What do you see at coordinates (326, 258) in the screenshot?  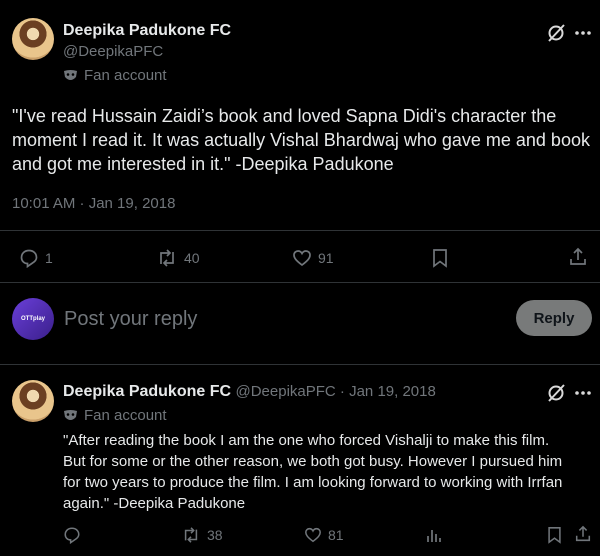 I see `like-count: 91` at bounding box center [326, 258].